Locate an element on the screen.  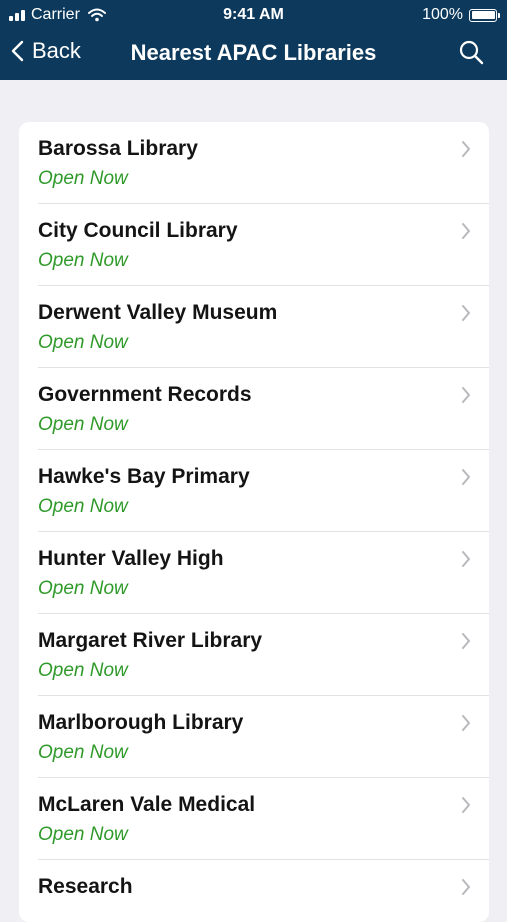
list-item: Hawke's Bay Primary Open Now is located at coordinates (254, 491).